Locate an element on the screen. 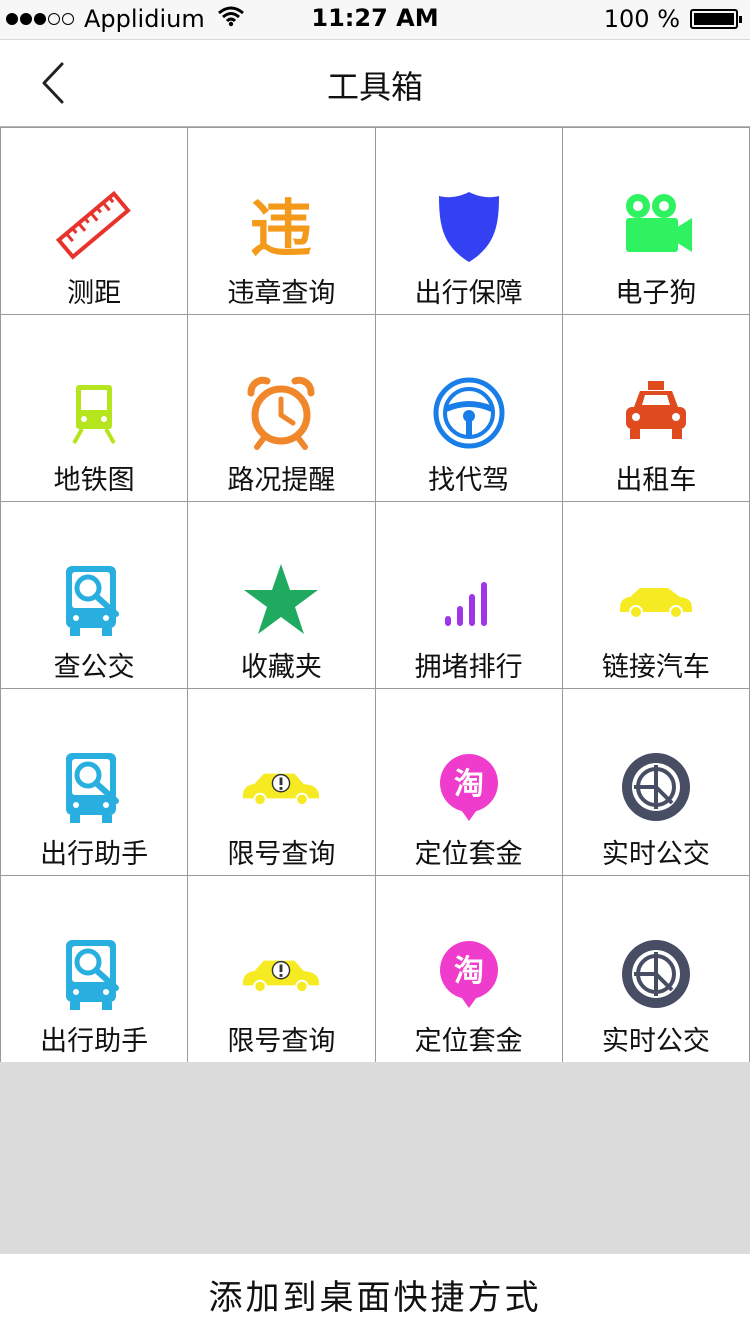 This screenshot has height=1334, width=750. tool-item-bus-search: 查公交 is located at coordinates (95, 595).